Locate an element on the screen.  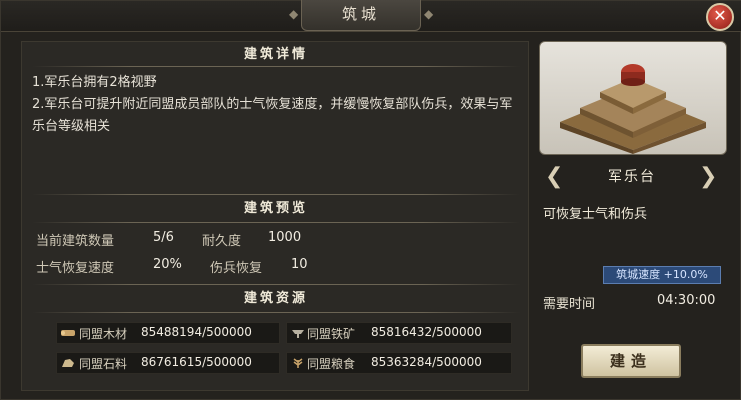
stat-value-building-count: 5/6 is located at coordinates (163, 237).